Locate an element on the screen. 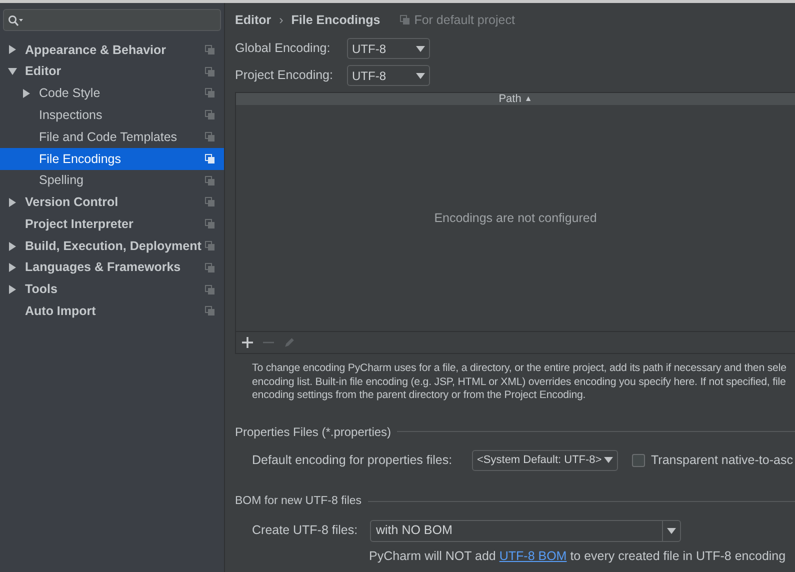 This screenshot has height=572, width=795. tree-item: Auto Import is located at coordinates (112, 311).